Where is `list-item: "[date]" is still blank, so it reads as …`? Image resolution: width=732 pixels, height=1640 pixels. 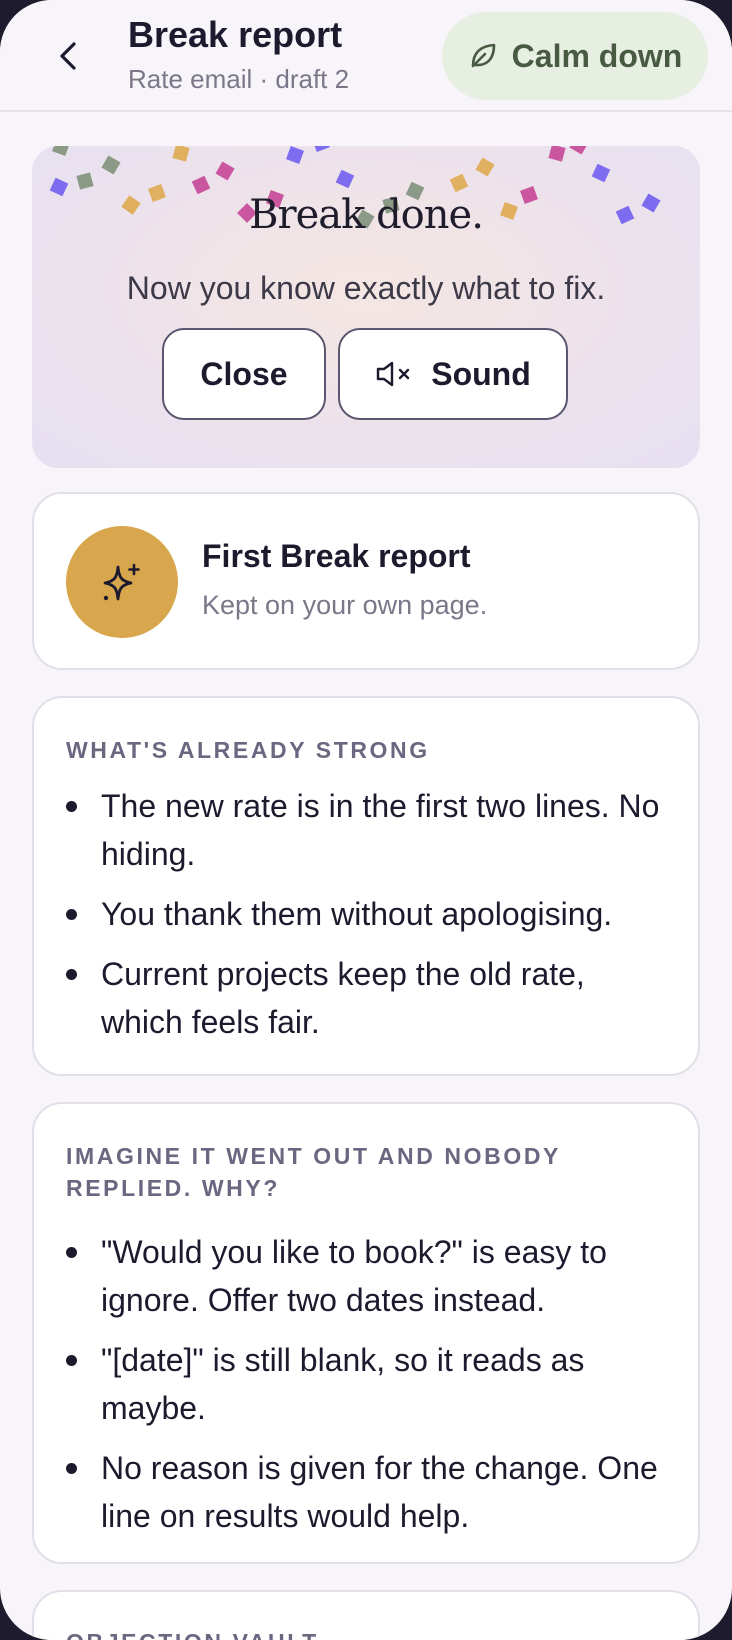 list-item: "[date]" is still blank, so it reads as … is located at coordinates (368, 1384).